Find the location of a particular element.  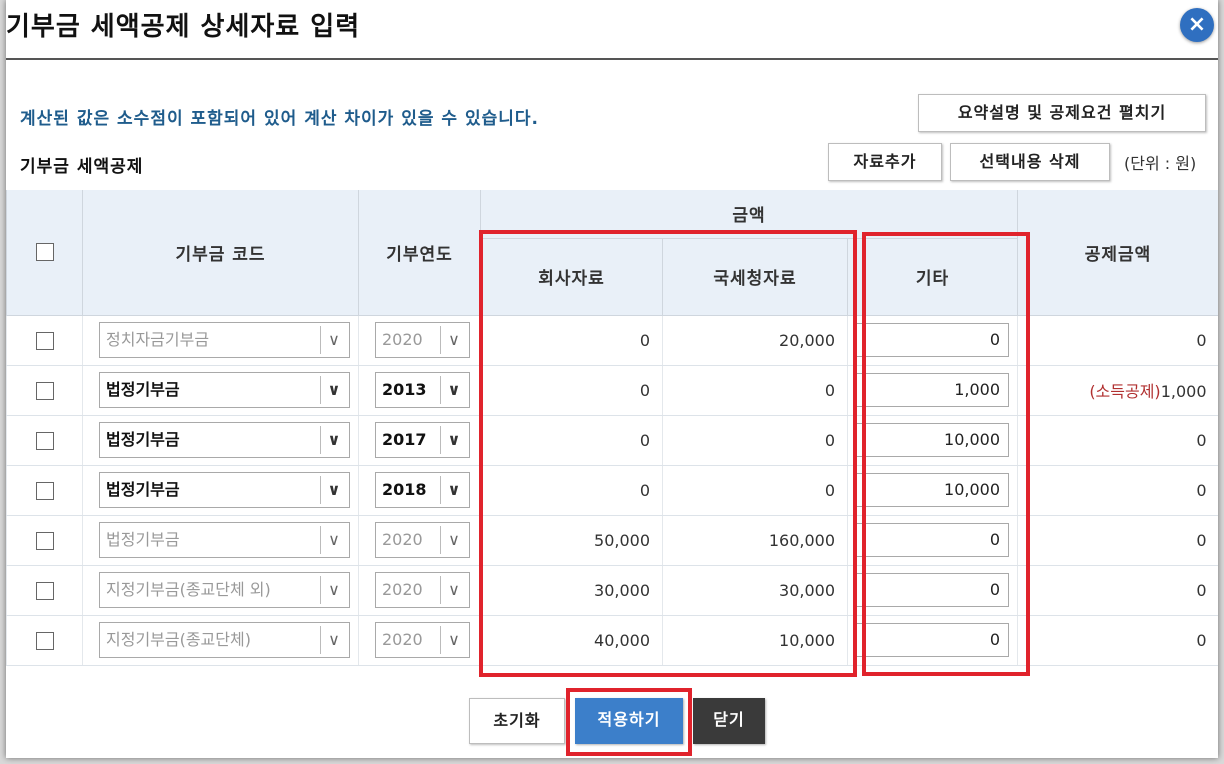

header-amount: 금액 is located at coordinates (749, 214).